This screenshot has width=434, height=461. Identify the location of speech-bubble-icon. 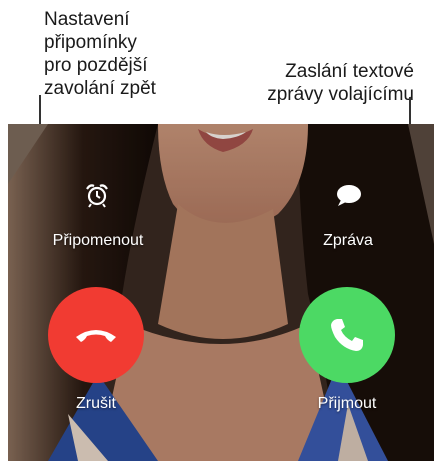
(349, 195).